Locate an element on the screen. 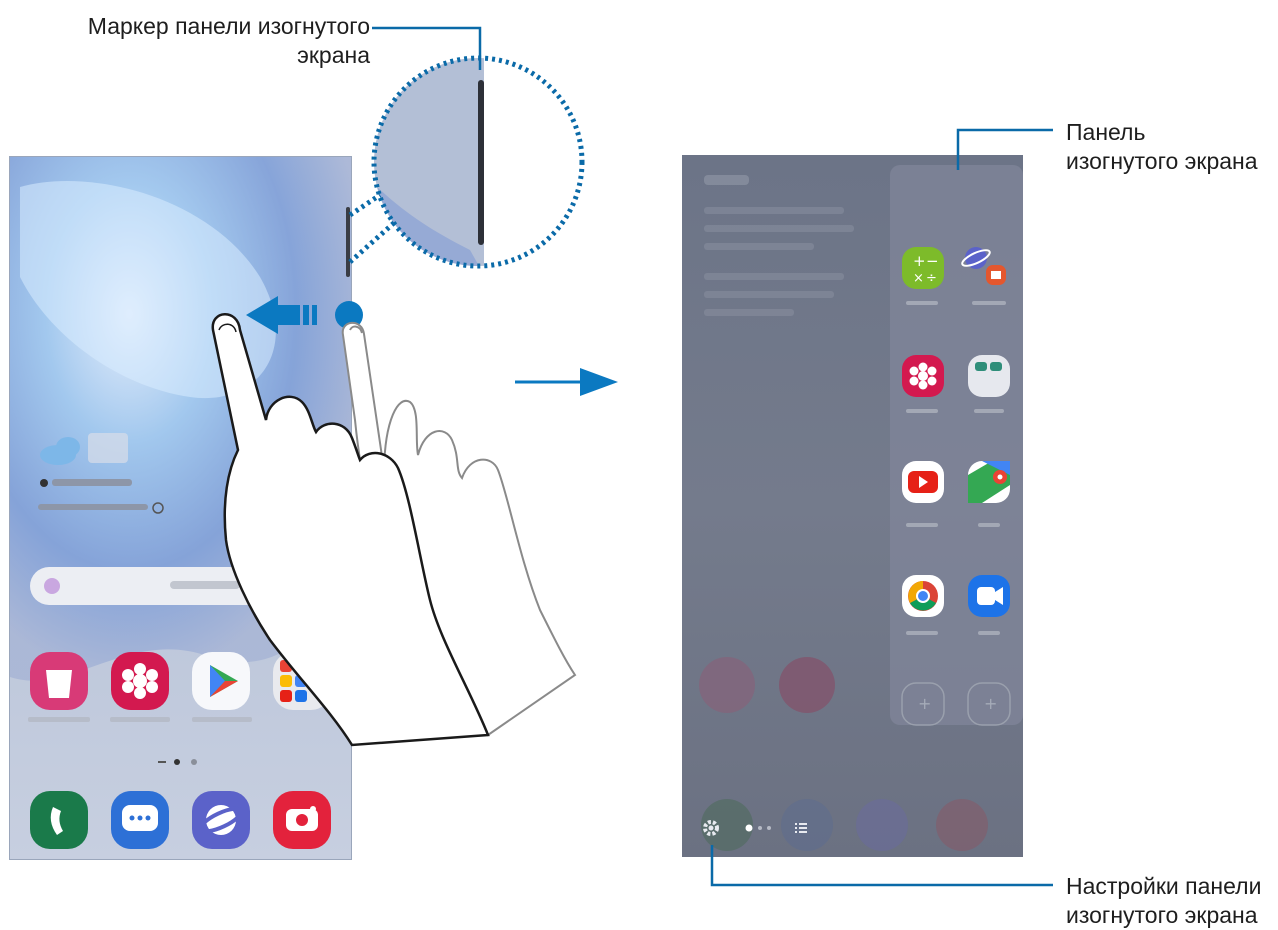 The image size is (1278, 930). handle-callout-line1: Маркер панели изогнутого is located at coordinates (228, 26).